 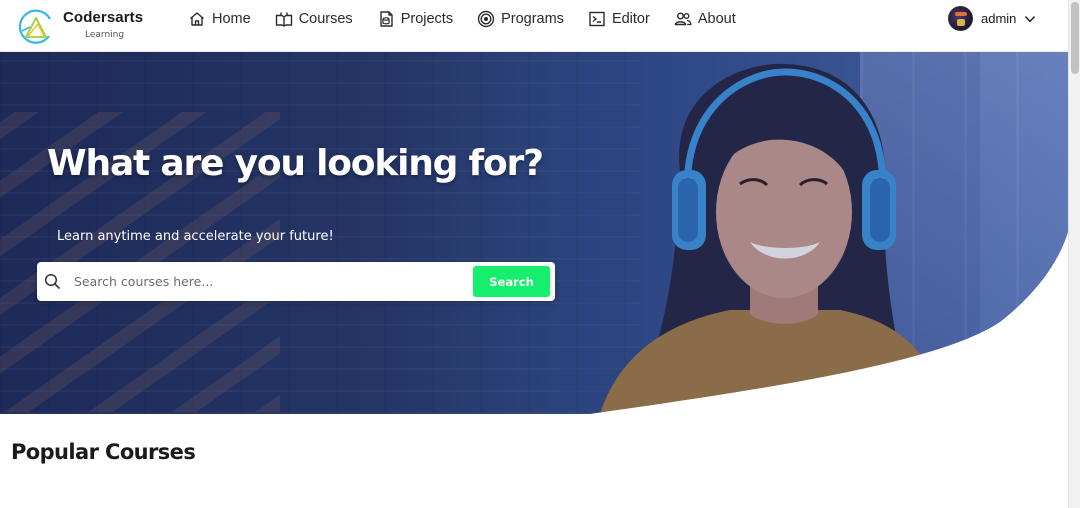 I want to click on nav-projects-label: Projects, so click(x=427, y=19).